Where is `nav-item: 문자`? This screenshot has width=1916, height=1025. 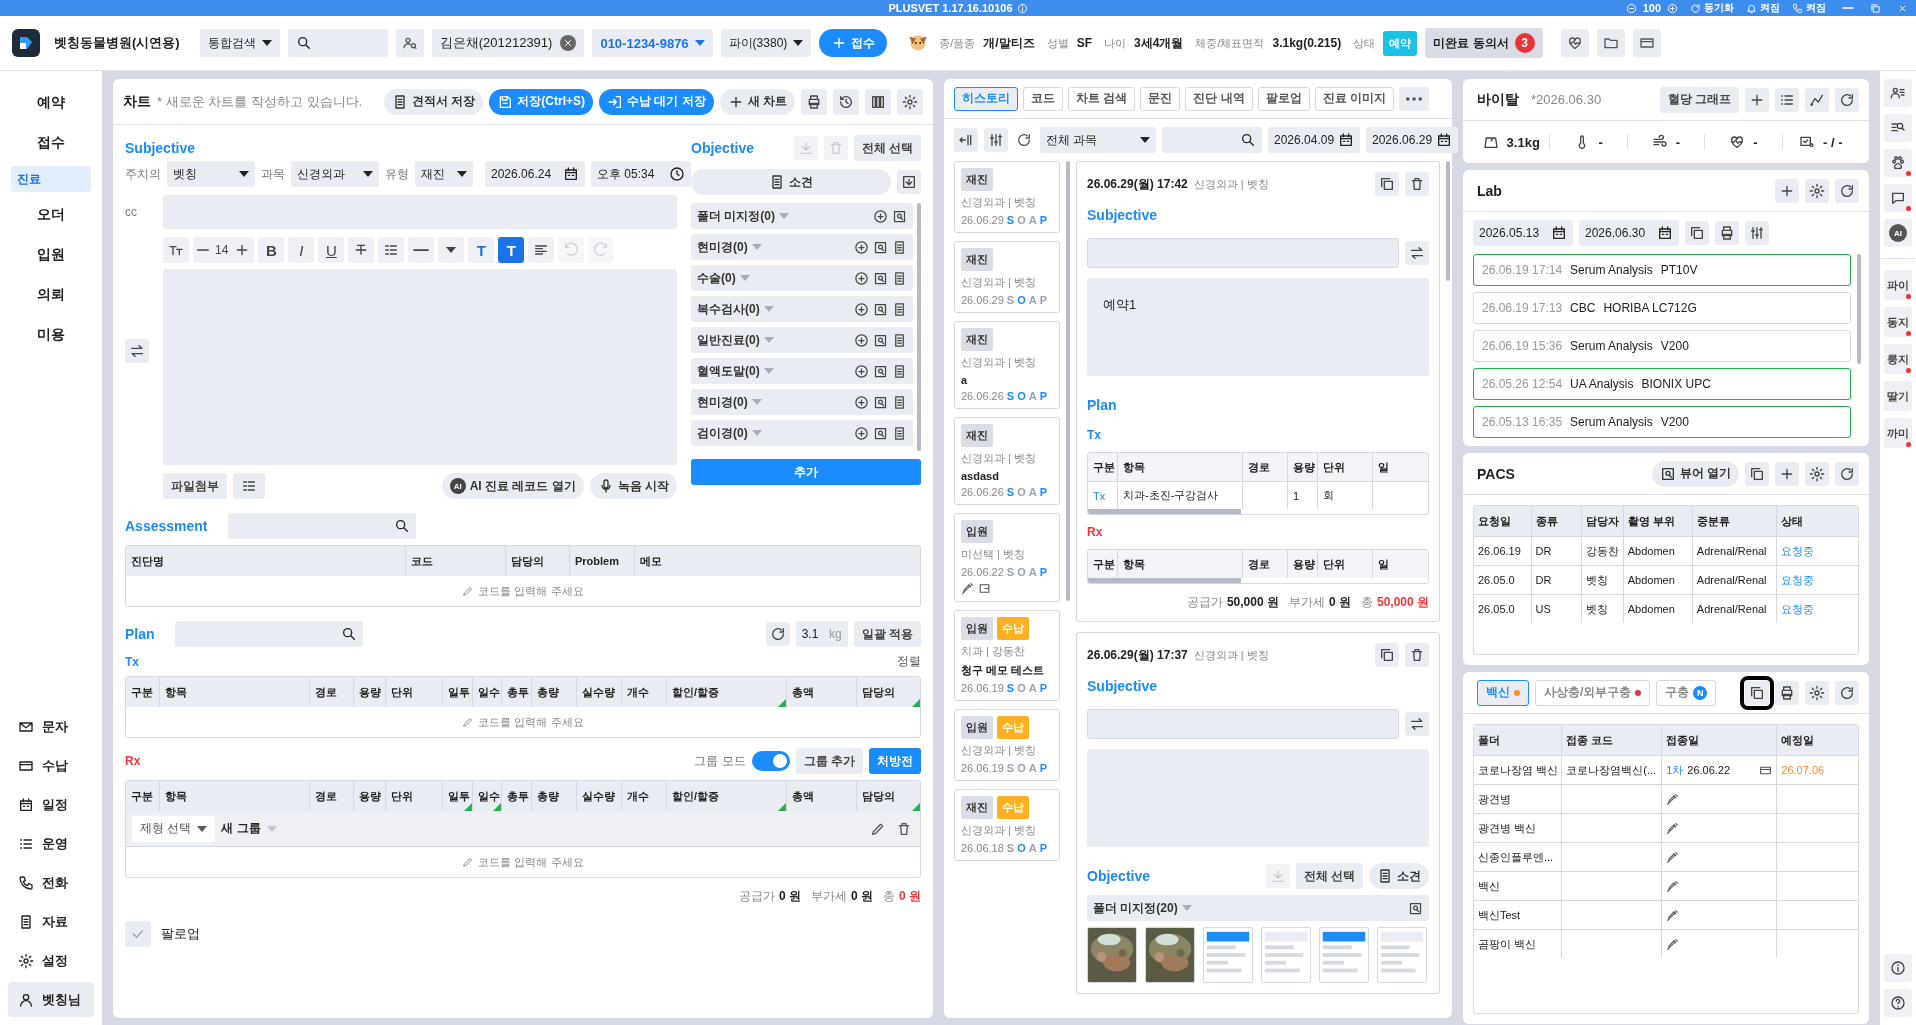
nav-item: 문자 is located at coordinates (51, 726).